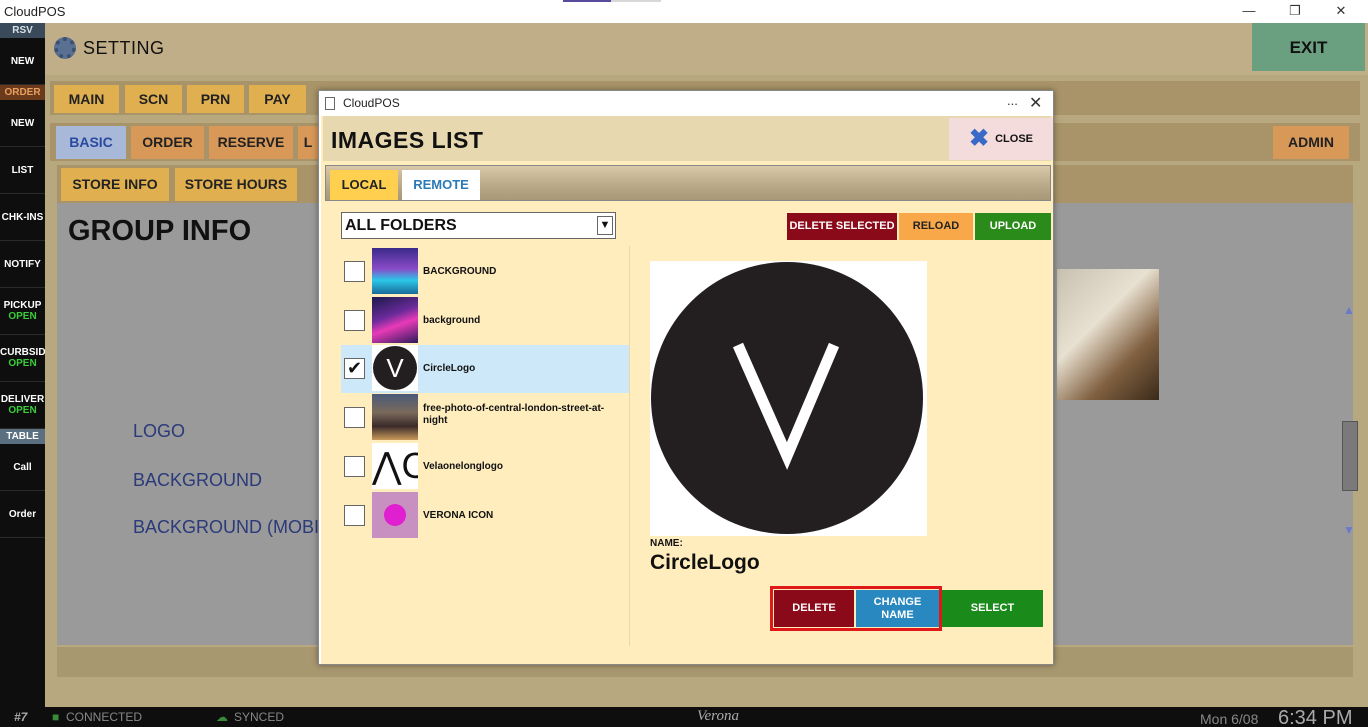 The width and height of the screenshot is (1368, 727). What do you see at coordinates (1249, 11) in the screenshot?
I see `minimize-button: —` at bounding box center [1249, 11].